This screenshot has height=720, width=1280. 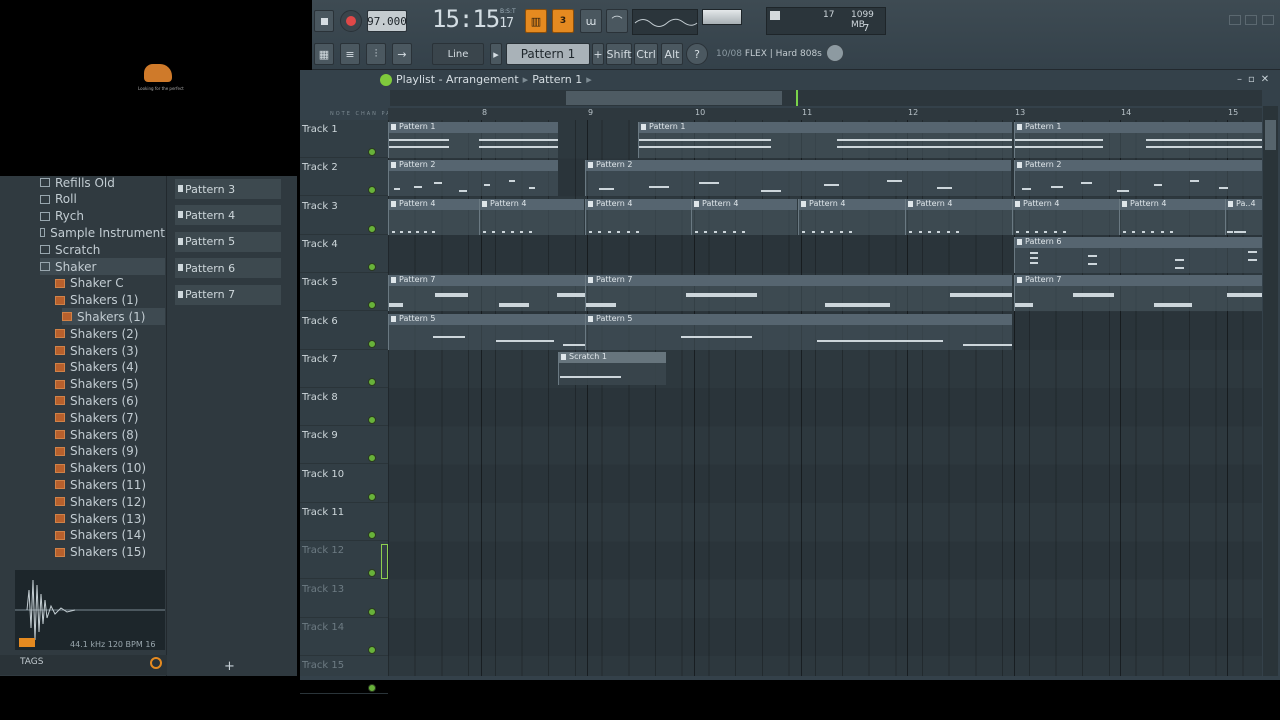 What do you see at coordinates (536, 21) in the screenshot?
I see `song-mode-icon: ▥` at bounding box center [536, 21].